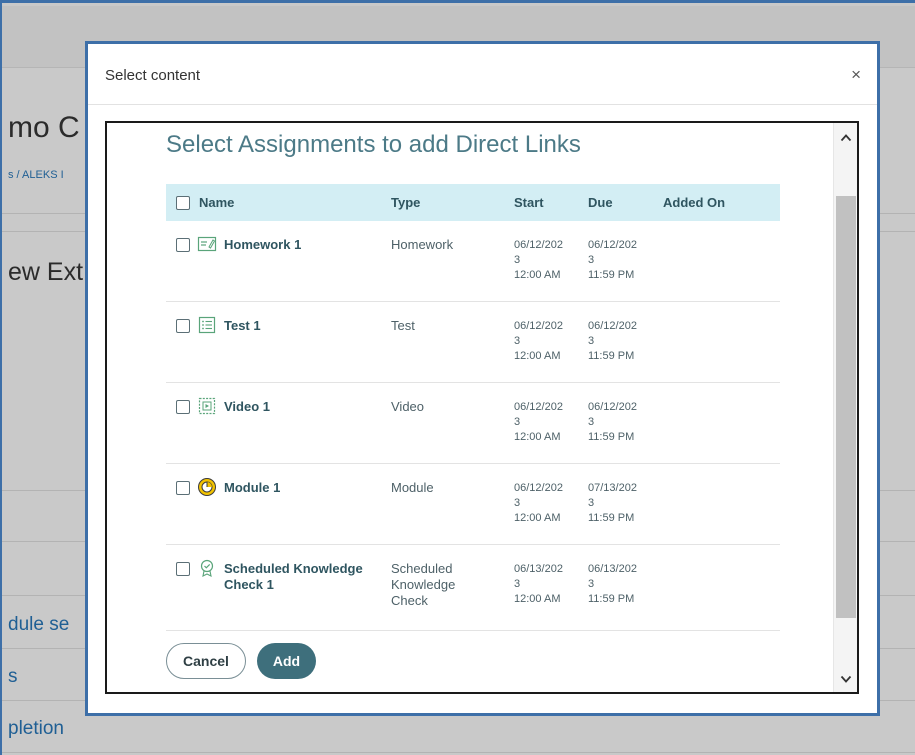 The height and width of the screenshot is (755, 915). I want to click on knowledge-check-icon, so click(207, 568).